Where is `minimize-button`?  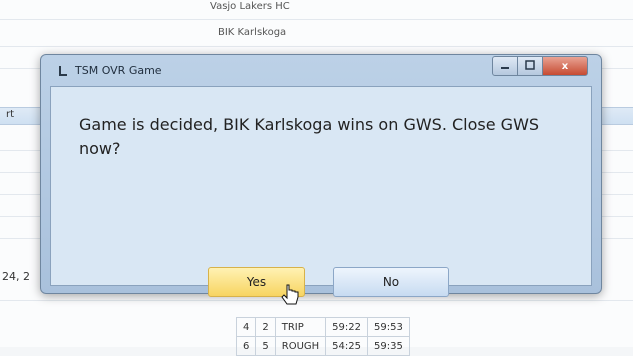 minimize-button is located at coordinates (505, 66).